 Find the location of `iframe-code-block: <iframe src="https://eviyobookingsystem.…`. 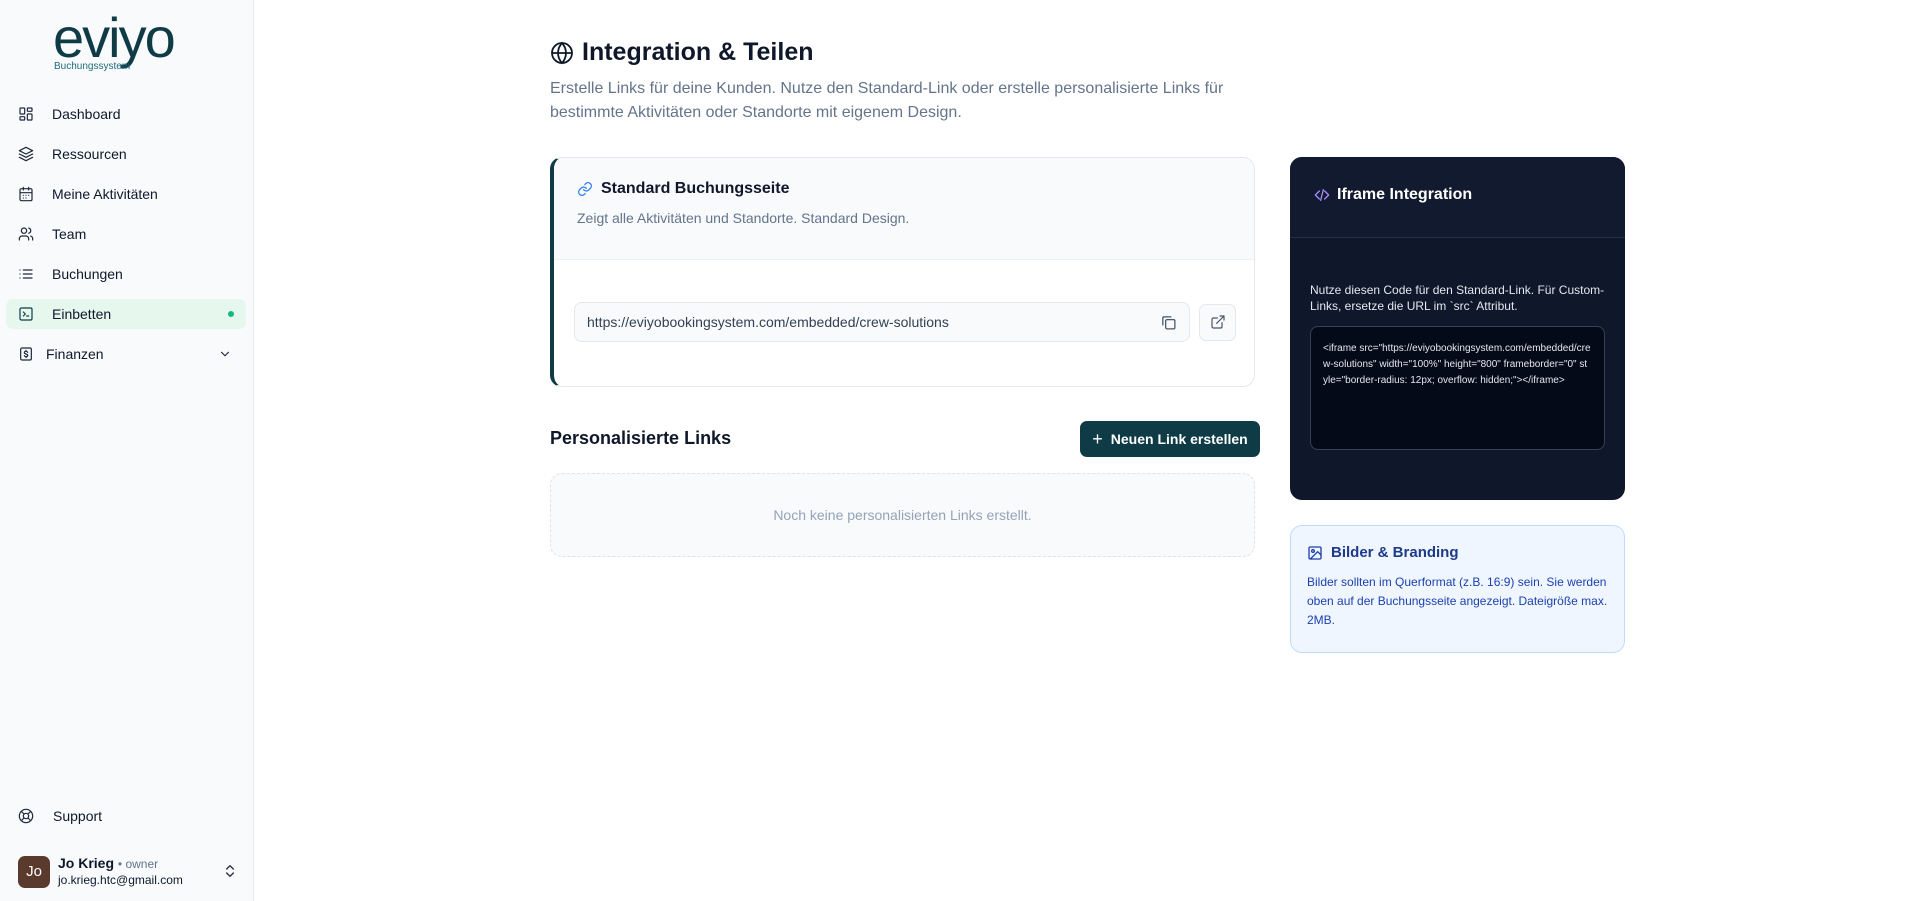

iframe-code-block: <iframe src="https://eviyobookingsystem.… is located at coordinates (1457, 388).